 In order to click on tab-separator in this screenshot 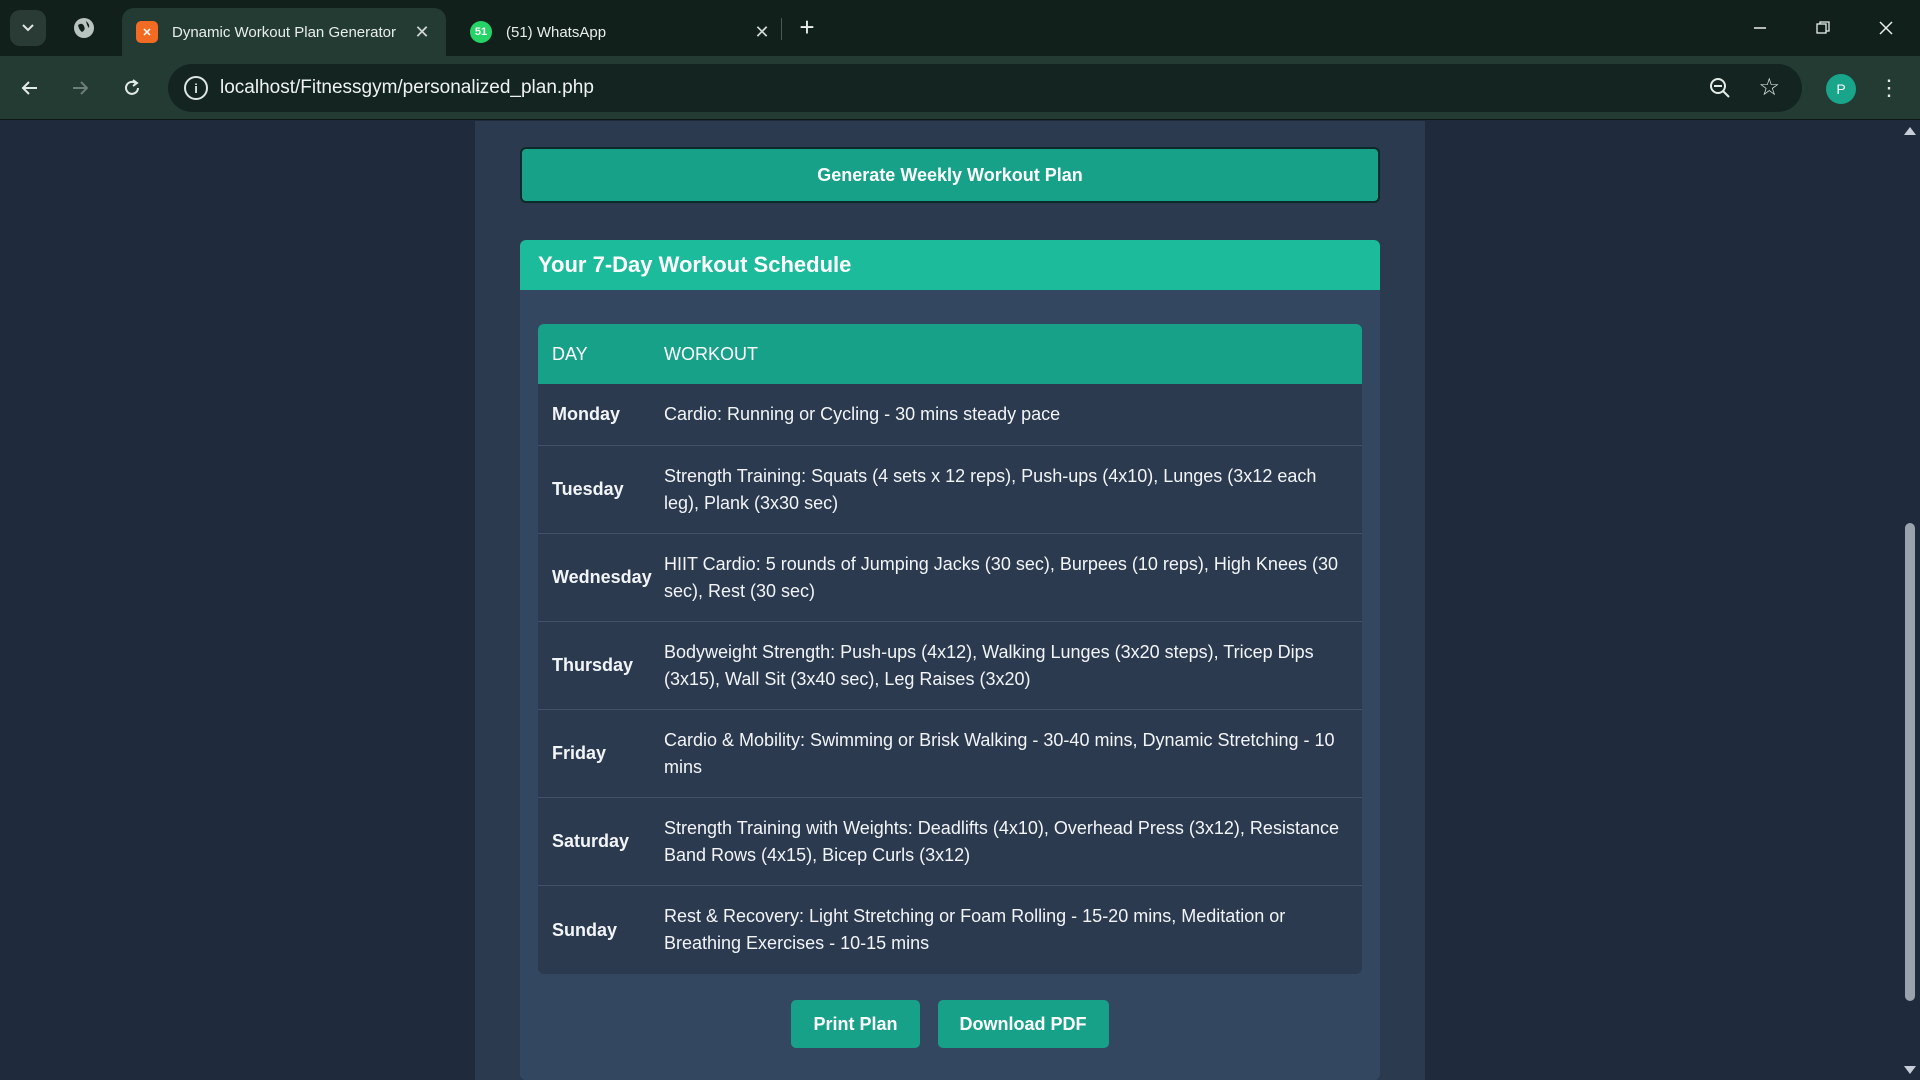, I will do `click(781, 29)`.